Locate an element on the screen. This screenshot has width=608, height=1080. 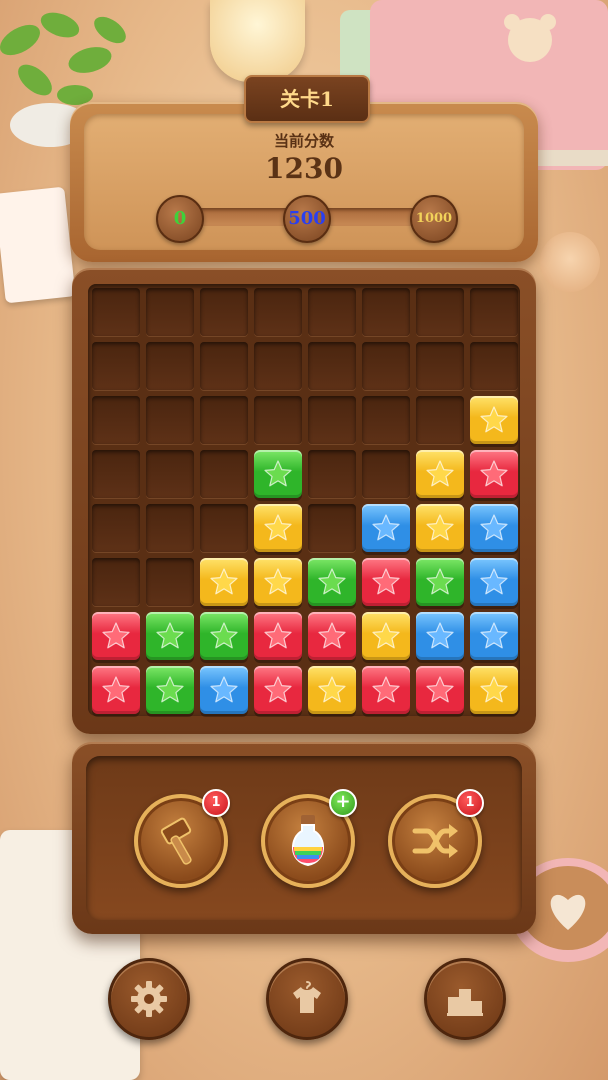
leaderboard-button is located at coordinates (465, 999).